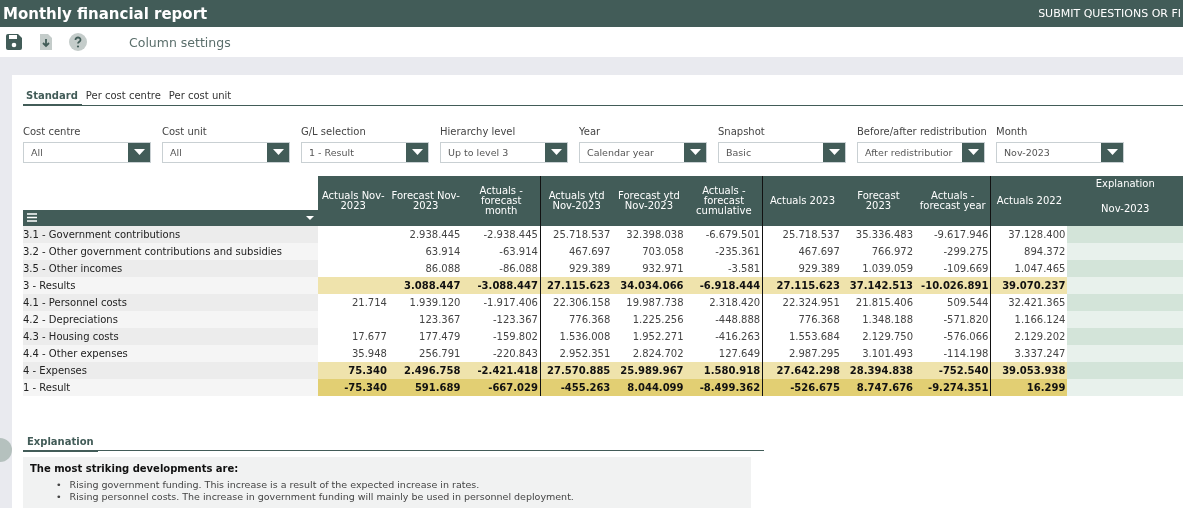  Describe the element at coordinates (802, 200) in the screenshot. I see `column-header: Actuals 2023` at that location.